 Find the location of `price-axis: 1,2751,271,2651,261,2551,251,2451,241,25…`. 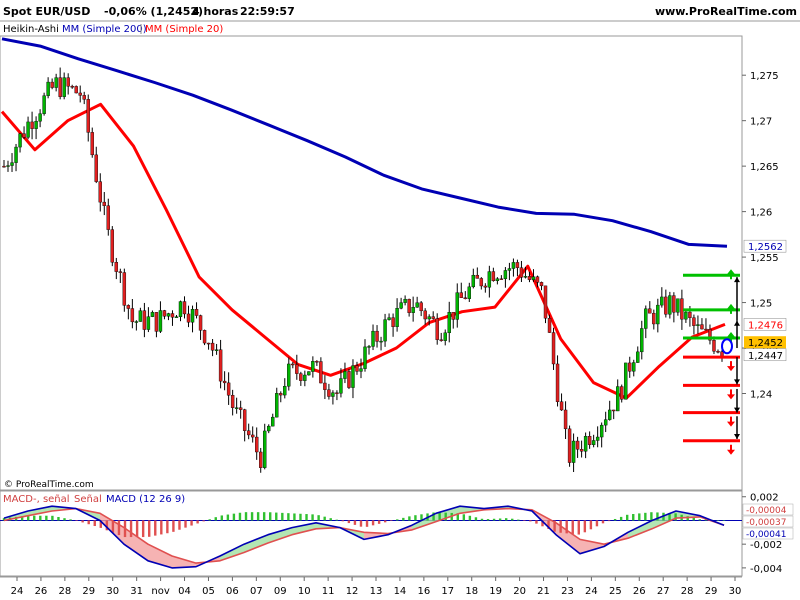

price-axis: 1,2751,271,2651,261,2551,251,2451,241,25… is located at coordinates (764, 236).